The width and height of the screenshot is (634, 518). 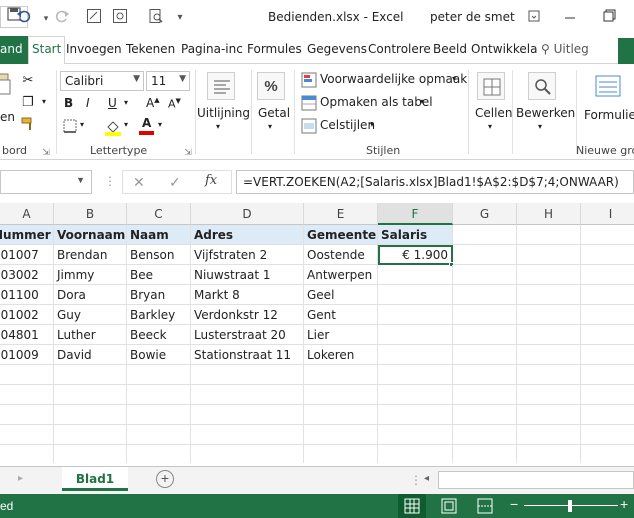 I want to click on alignment-dropdown-icon: ▾, so click(x=218, y=126).